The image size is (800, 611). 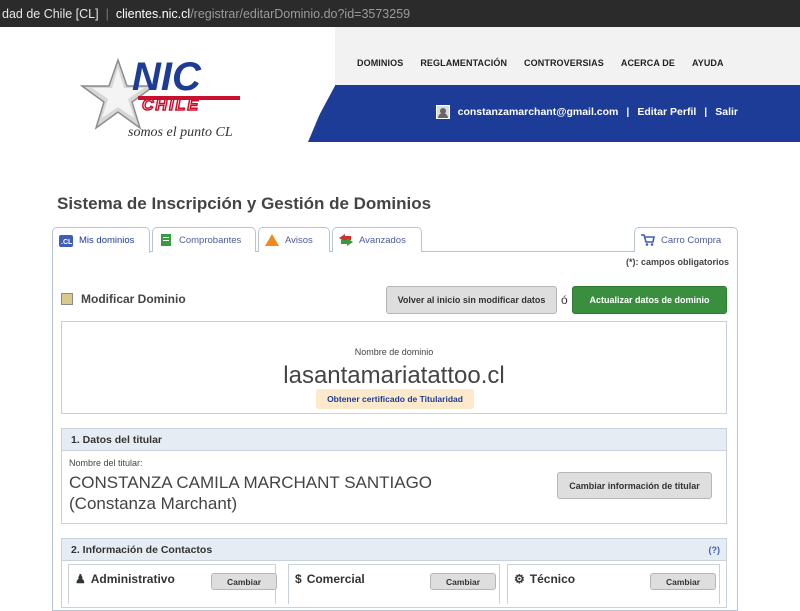 What do you see at coordinates (683, 581) in the screenshot?
I see `change-tecnico-button: Cambiar` at bounding box center [683, 581].